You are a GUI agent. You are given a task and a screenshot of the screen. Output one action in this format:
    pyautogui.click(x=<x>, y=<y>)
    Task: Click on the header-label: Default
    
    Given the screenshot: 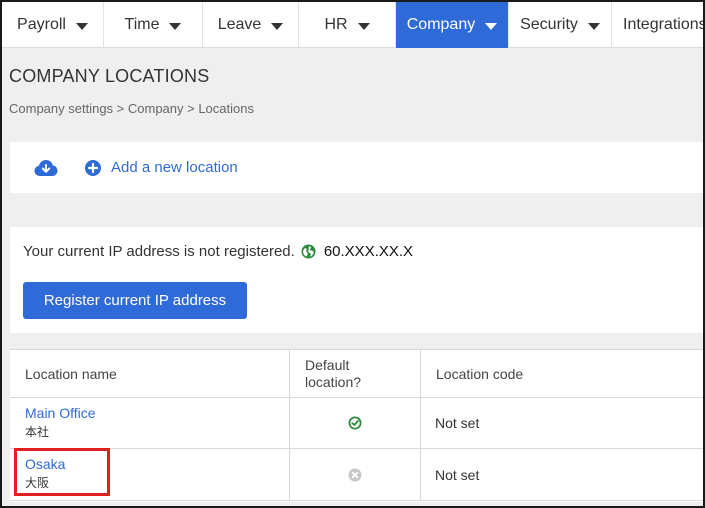 What is the action you would take?
    pyautogui.click(x=327, y=365)
    